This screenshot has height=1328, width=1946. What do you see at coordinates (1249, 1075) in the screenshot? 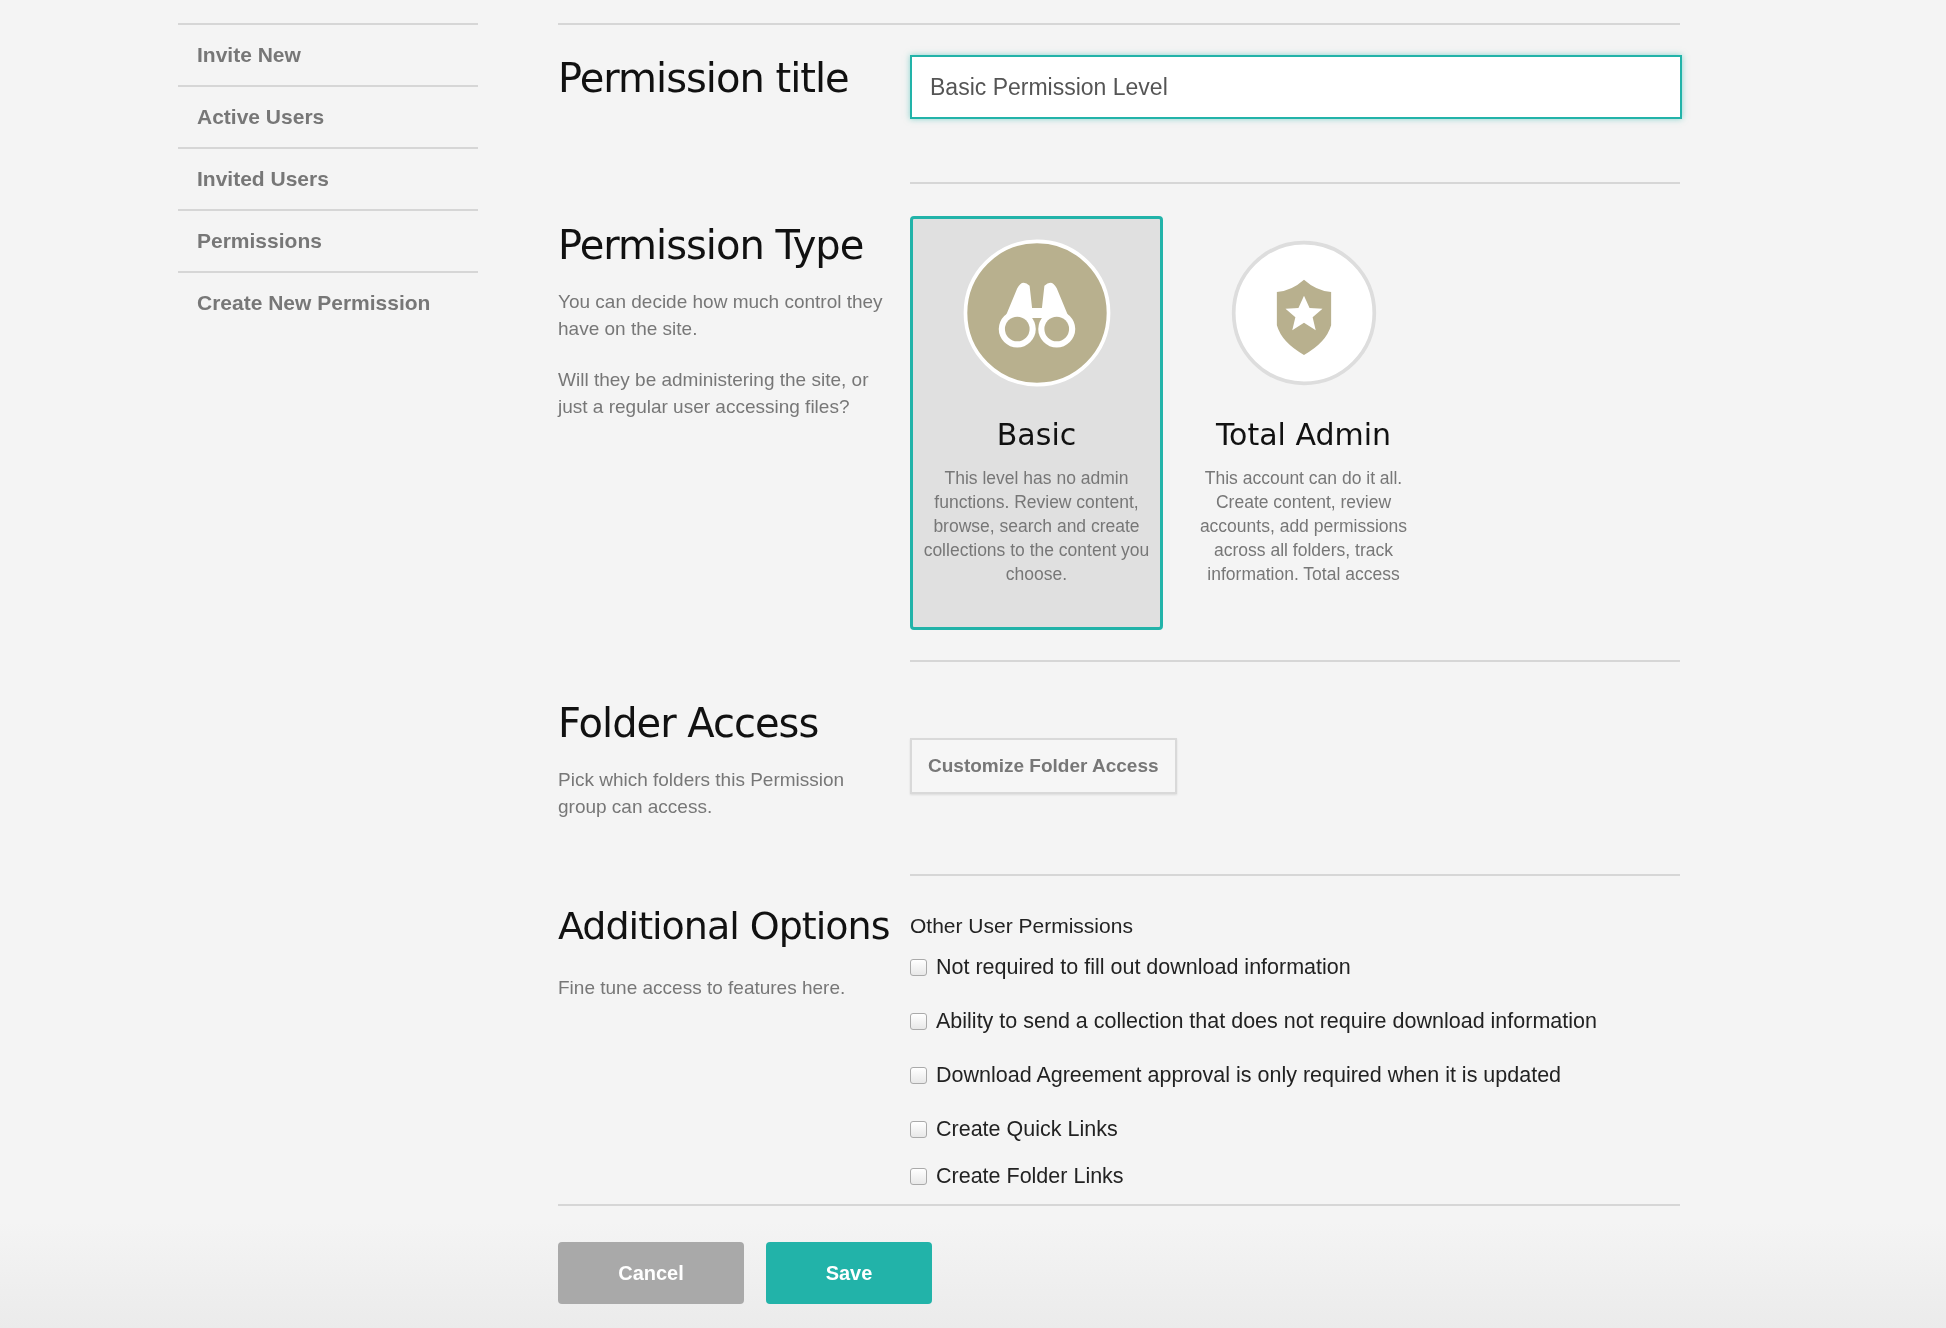
I see `option-label: Download Agreement approval is only required when it is updated` at bounding box center [1249, 1075].